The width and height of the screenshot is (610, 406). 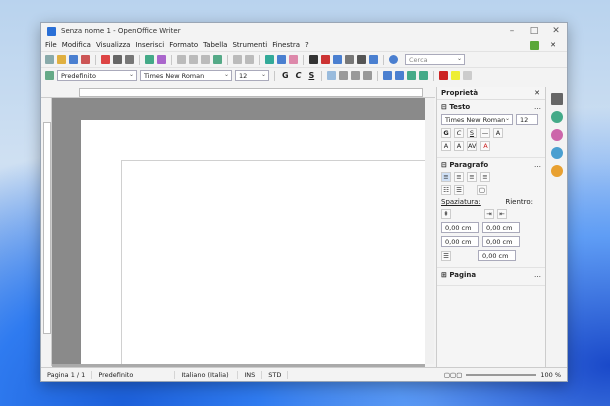 What do you see at coordinates (460, 241) in the screenshot?
I see `spacing-below-field: 0,00 cm` at bounding box center [460, 241].